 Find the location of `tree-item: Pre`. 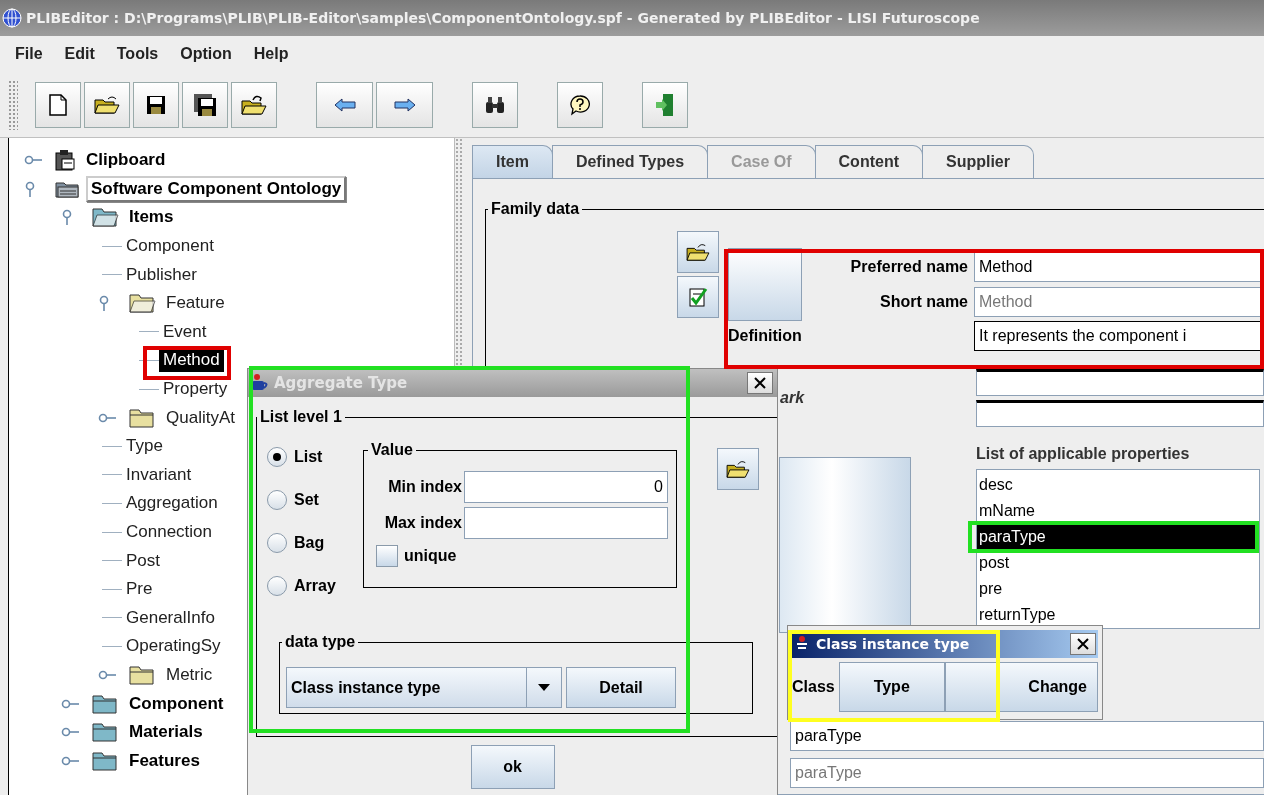

tree-item: Pre is located at coordinates (139, 589).